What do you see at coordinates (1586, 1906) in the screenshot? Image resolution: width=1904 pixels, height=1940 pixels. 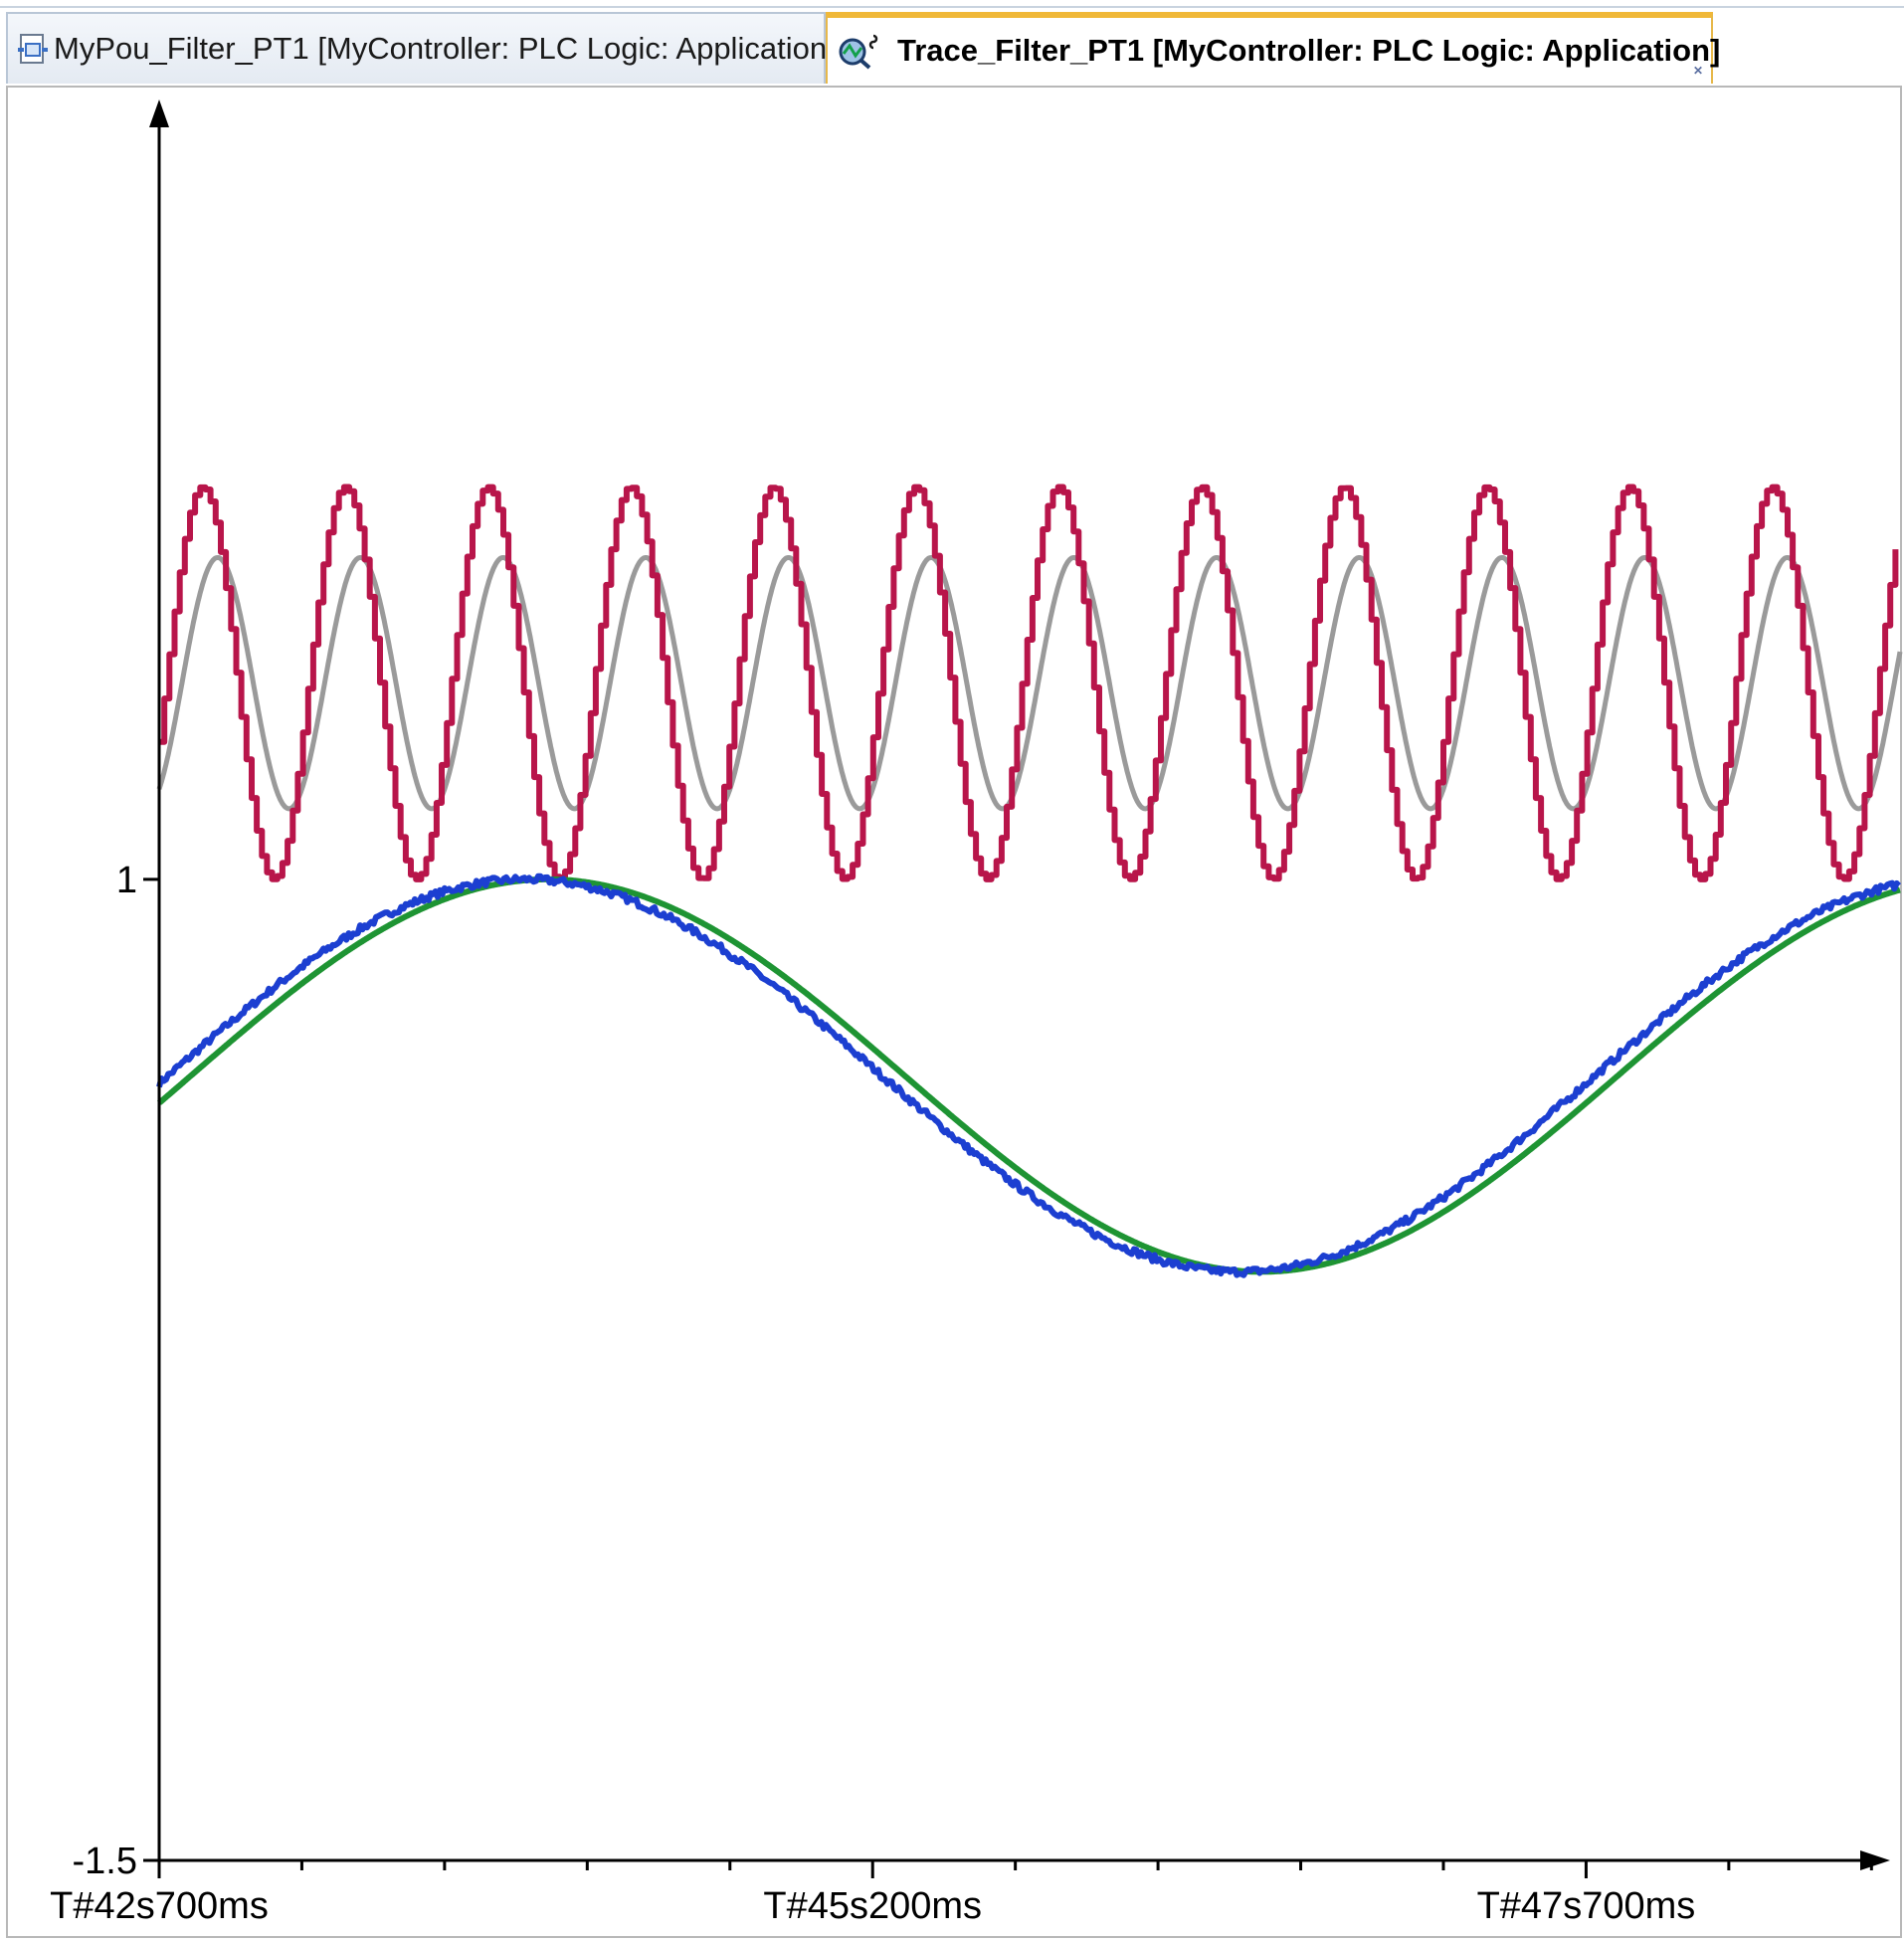 I see `x-tick-label: T#47s700ms` at bounding box center [1586, 1906].